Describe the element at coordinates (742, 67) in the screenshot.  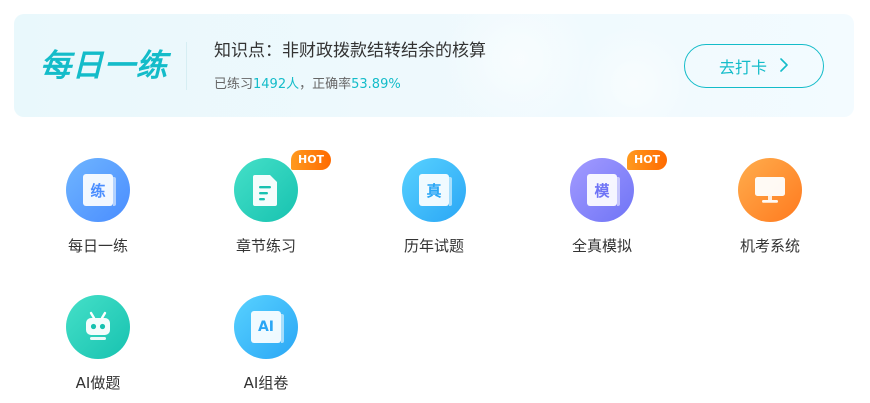
I see `checkin-label: 去打卡` at that location.